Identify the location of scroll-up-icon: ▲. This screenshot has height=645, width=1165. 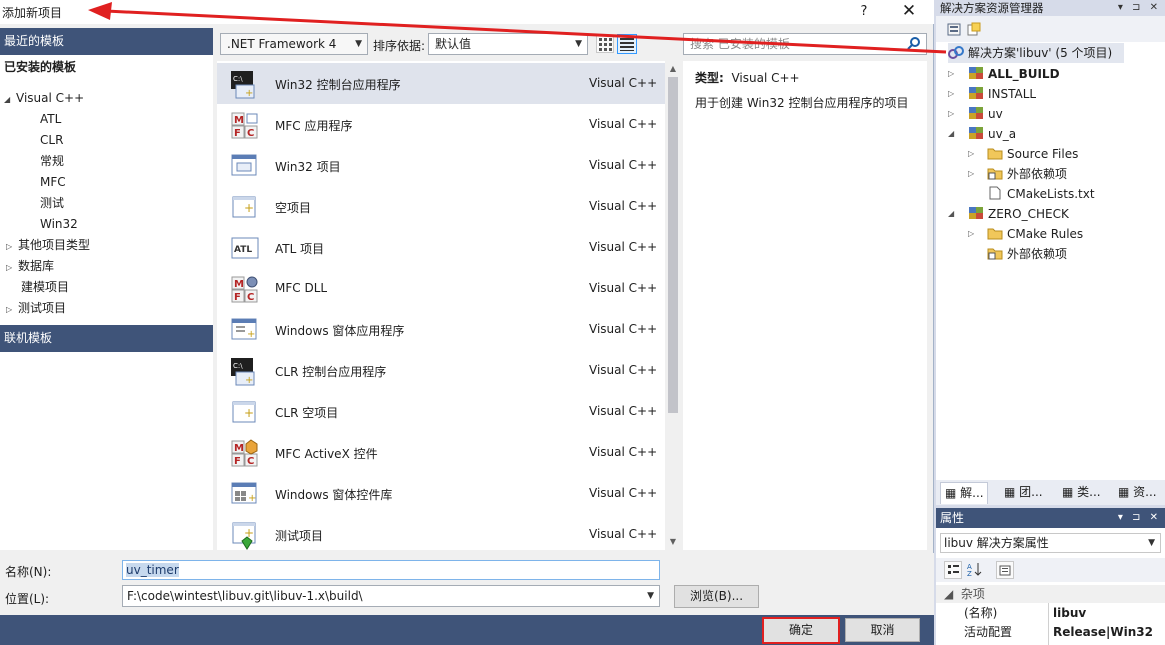
(673, 69).